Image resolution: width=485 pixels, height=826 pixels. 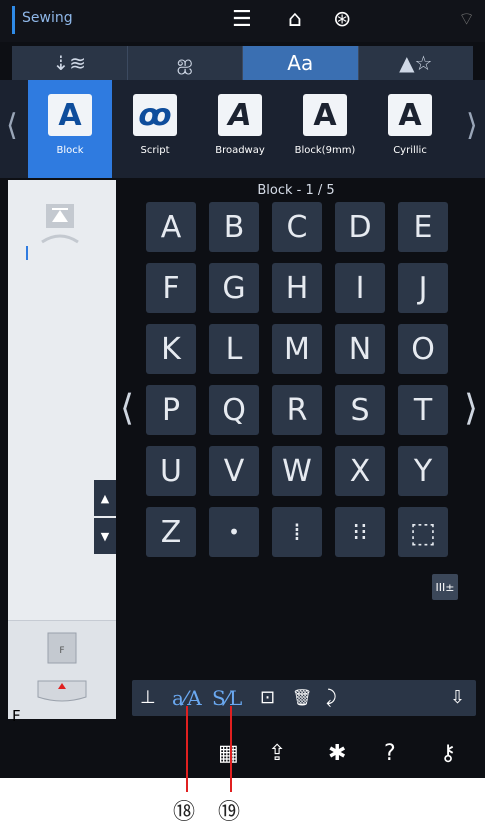 I want to click on back-icon: ⊛, so click(x=342, y=20).